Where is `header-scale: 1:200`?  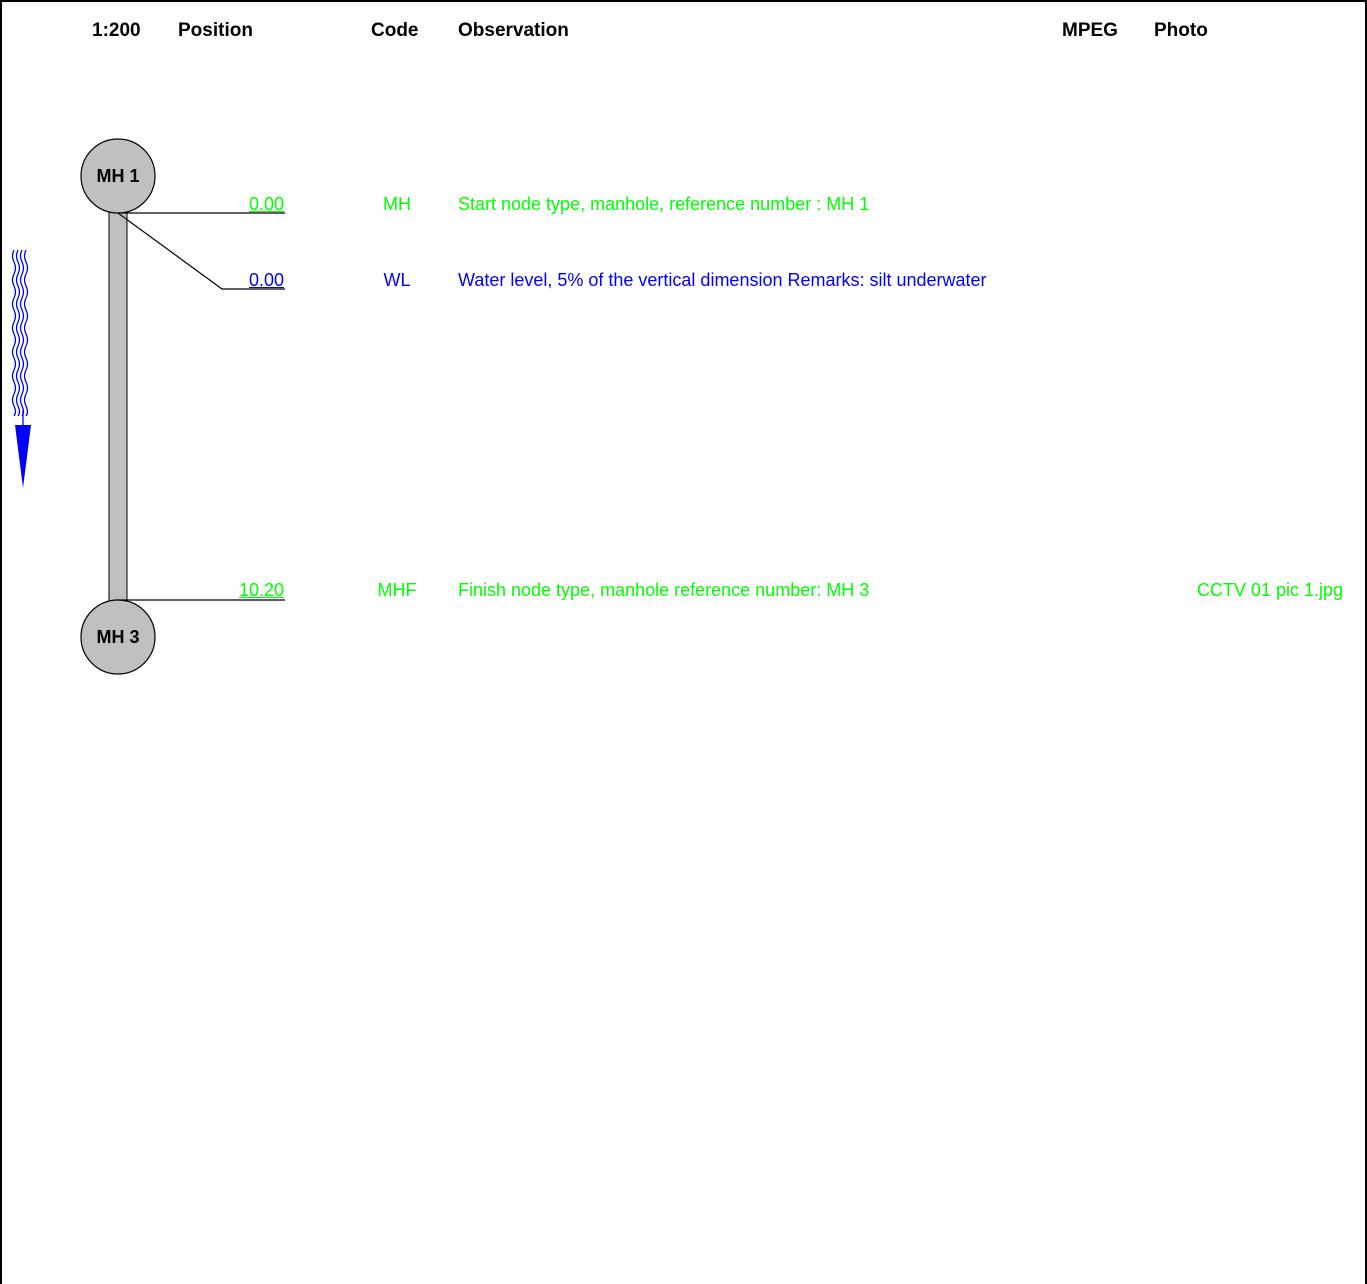 header-scale: 1:200 is located at coordinates (116, 30).